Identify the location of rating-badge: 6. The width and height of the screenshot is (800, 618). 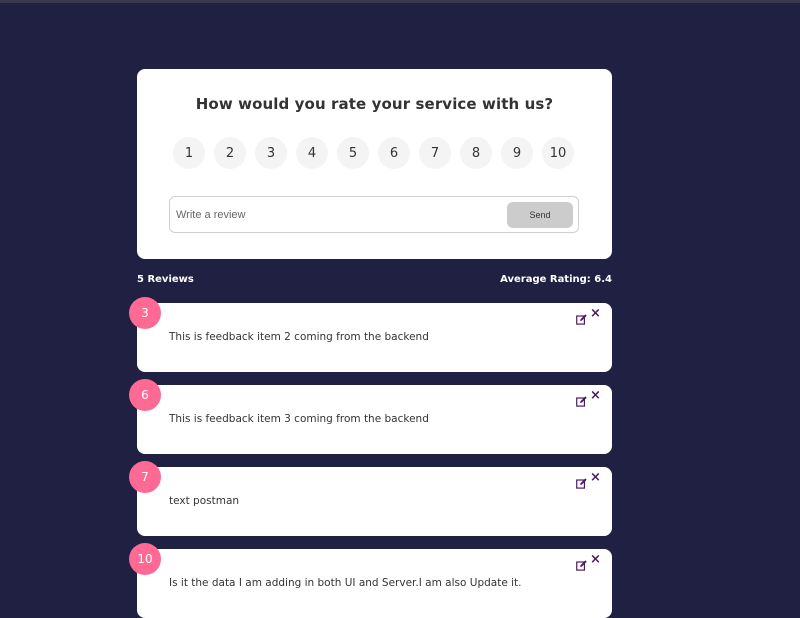
(145, 395).